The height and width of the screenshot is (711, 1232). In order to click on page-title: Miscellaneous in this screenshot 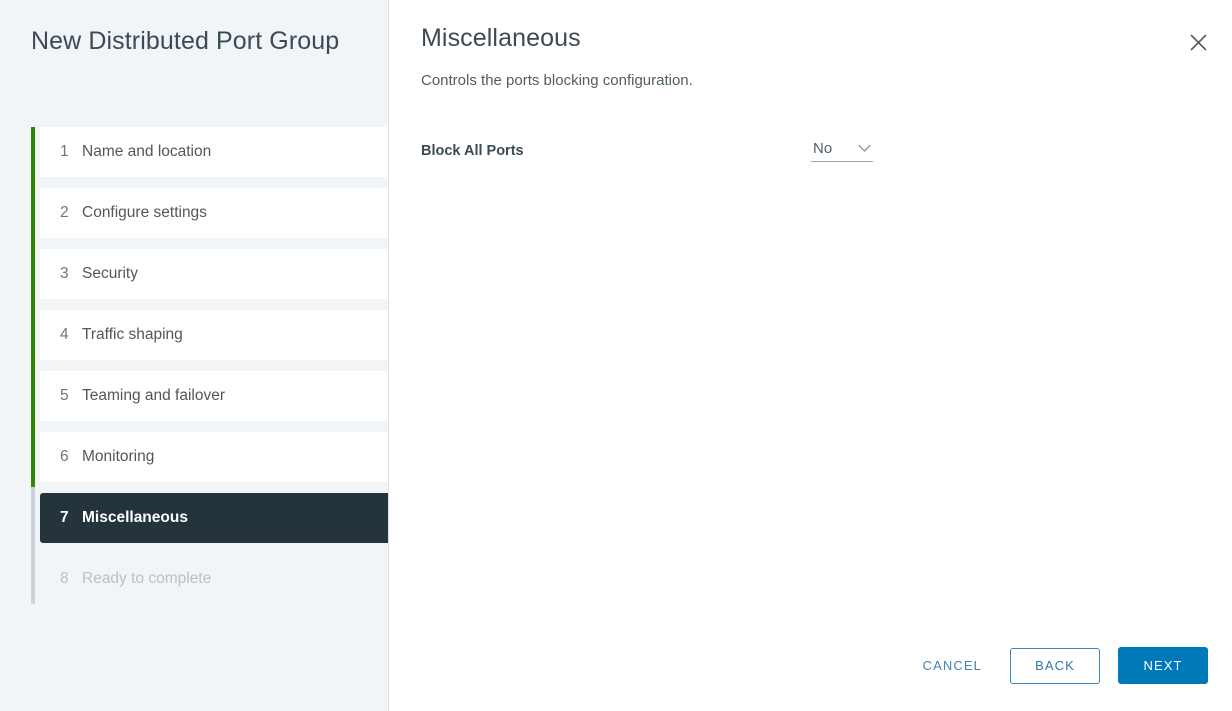, I will do `click(501, 38)`.